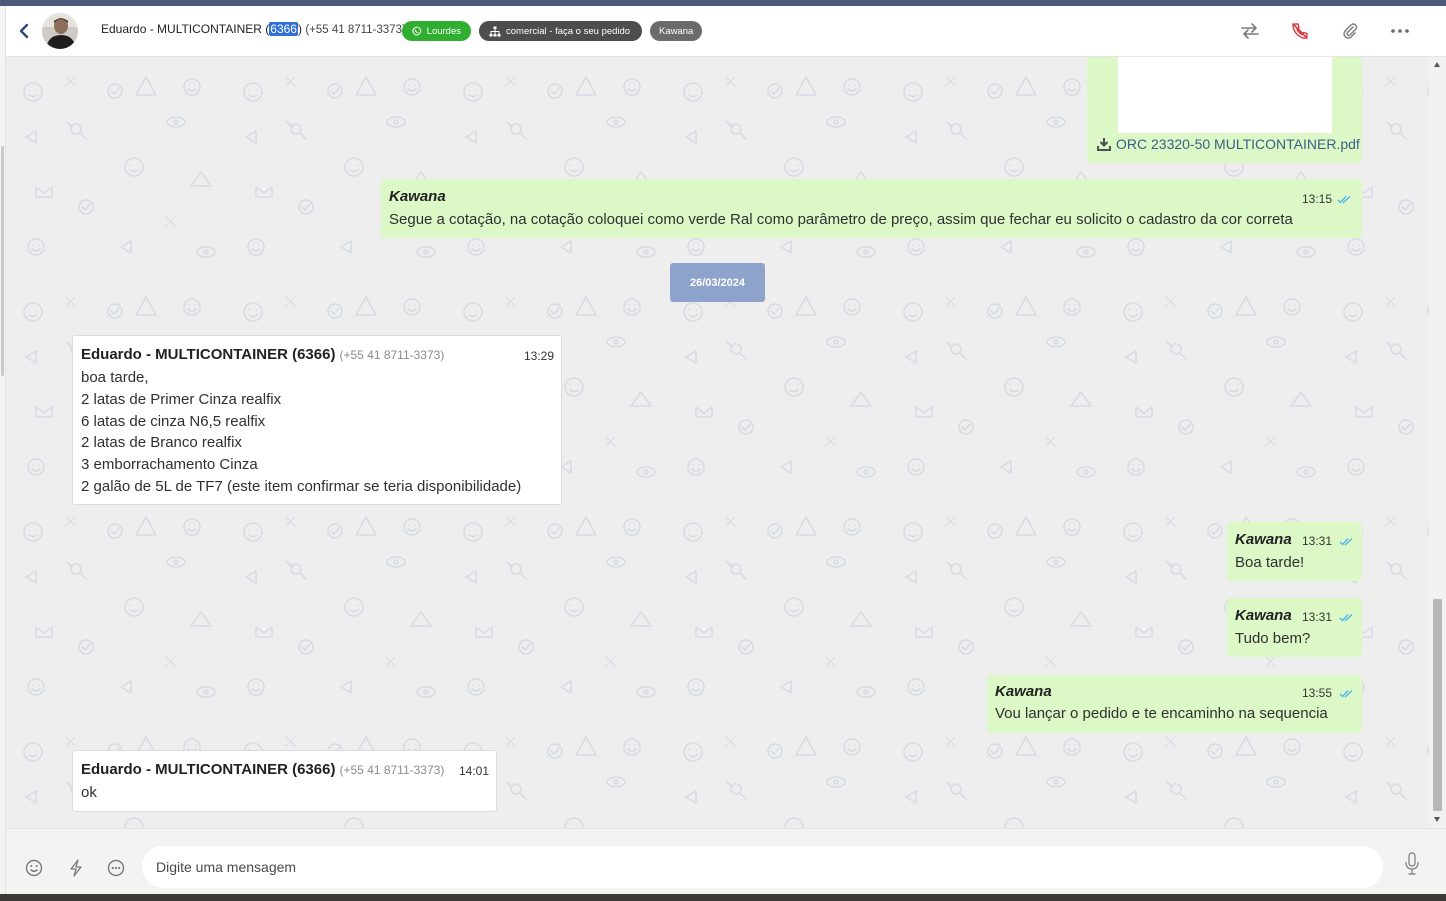 This screenshot has width=1446, height=901. Describe the element at coordinates (443, 31) in the screenshot. I see `tag-lourdes-label: Lourdes` at that location.